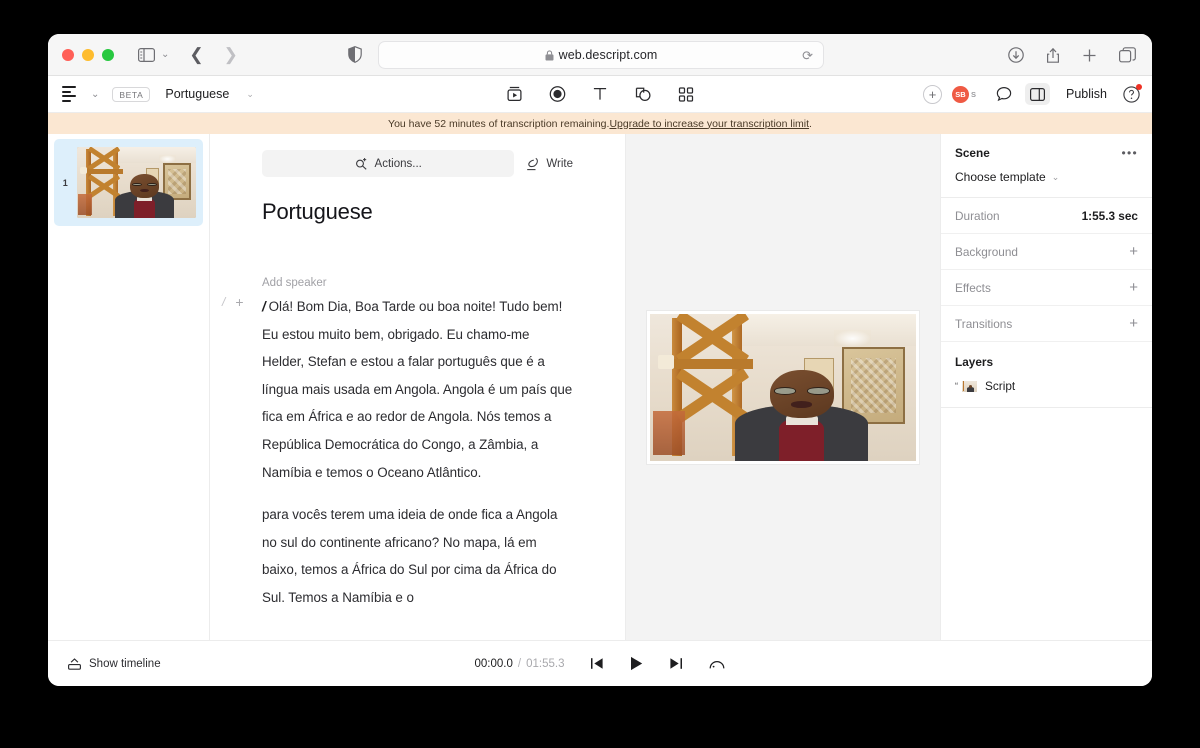 The width and height of the screenshot is (1200, 748). I want to click on window-traffic-lights, so click(88, 54).